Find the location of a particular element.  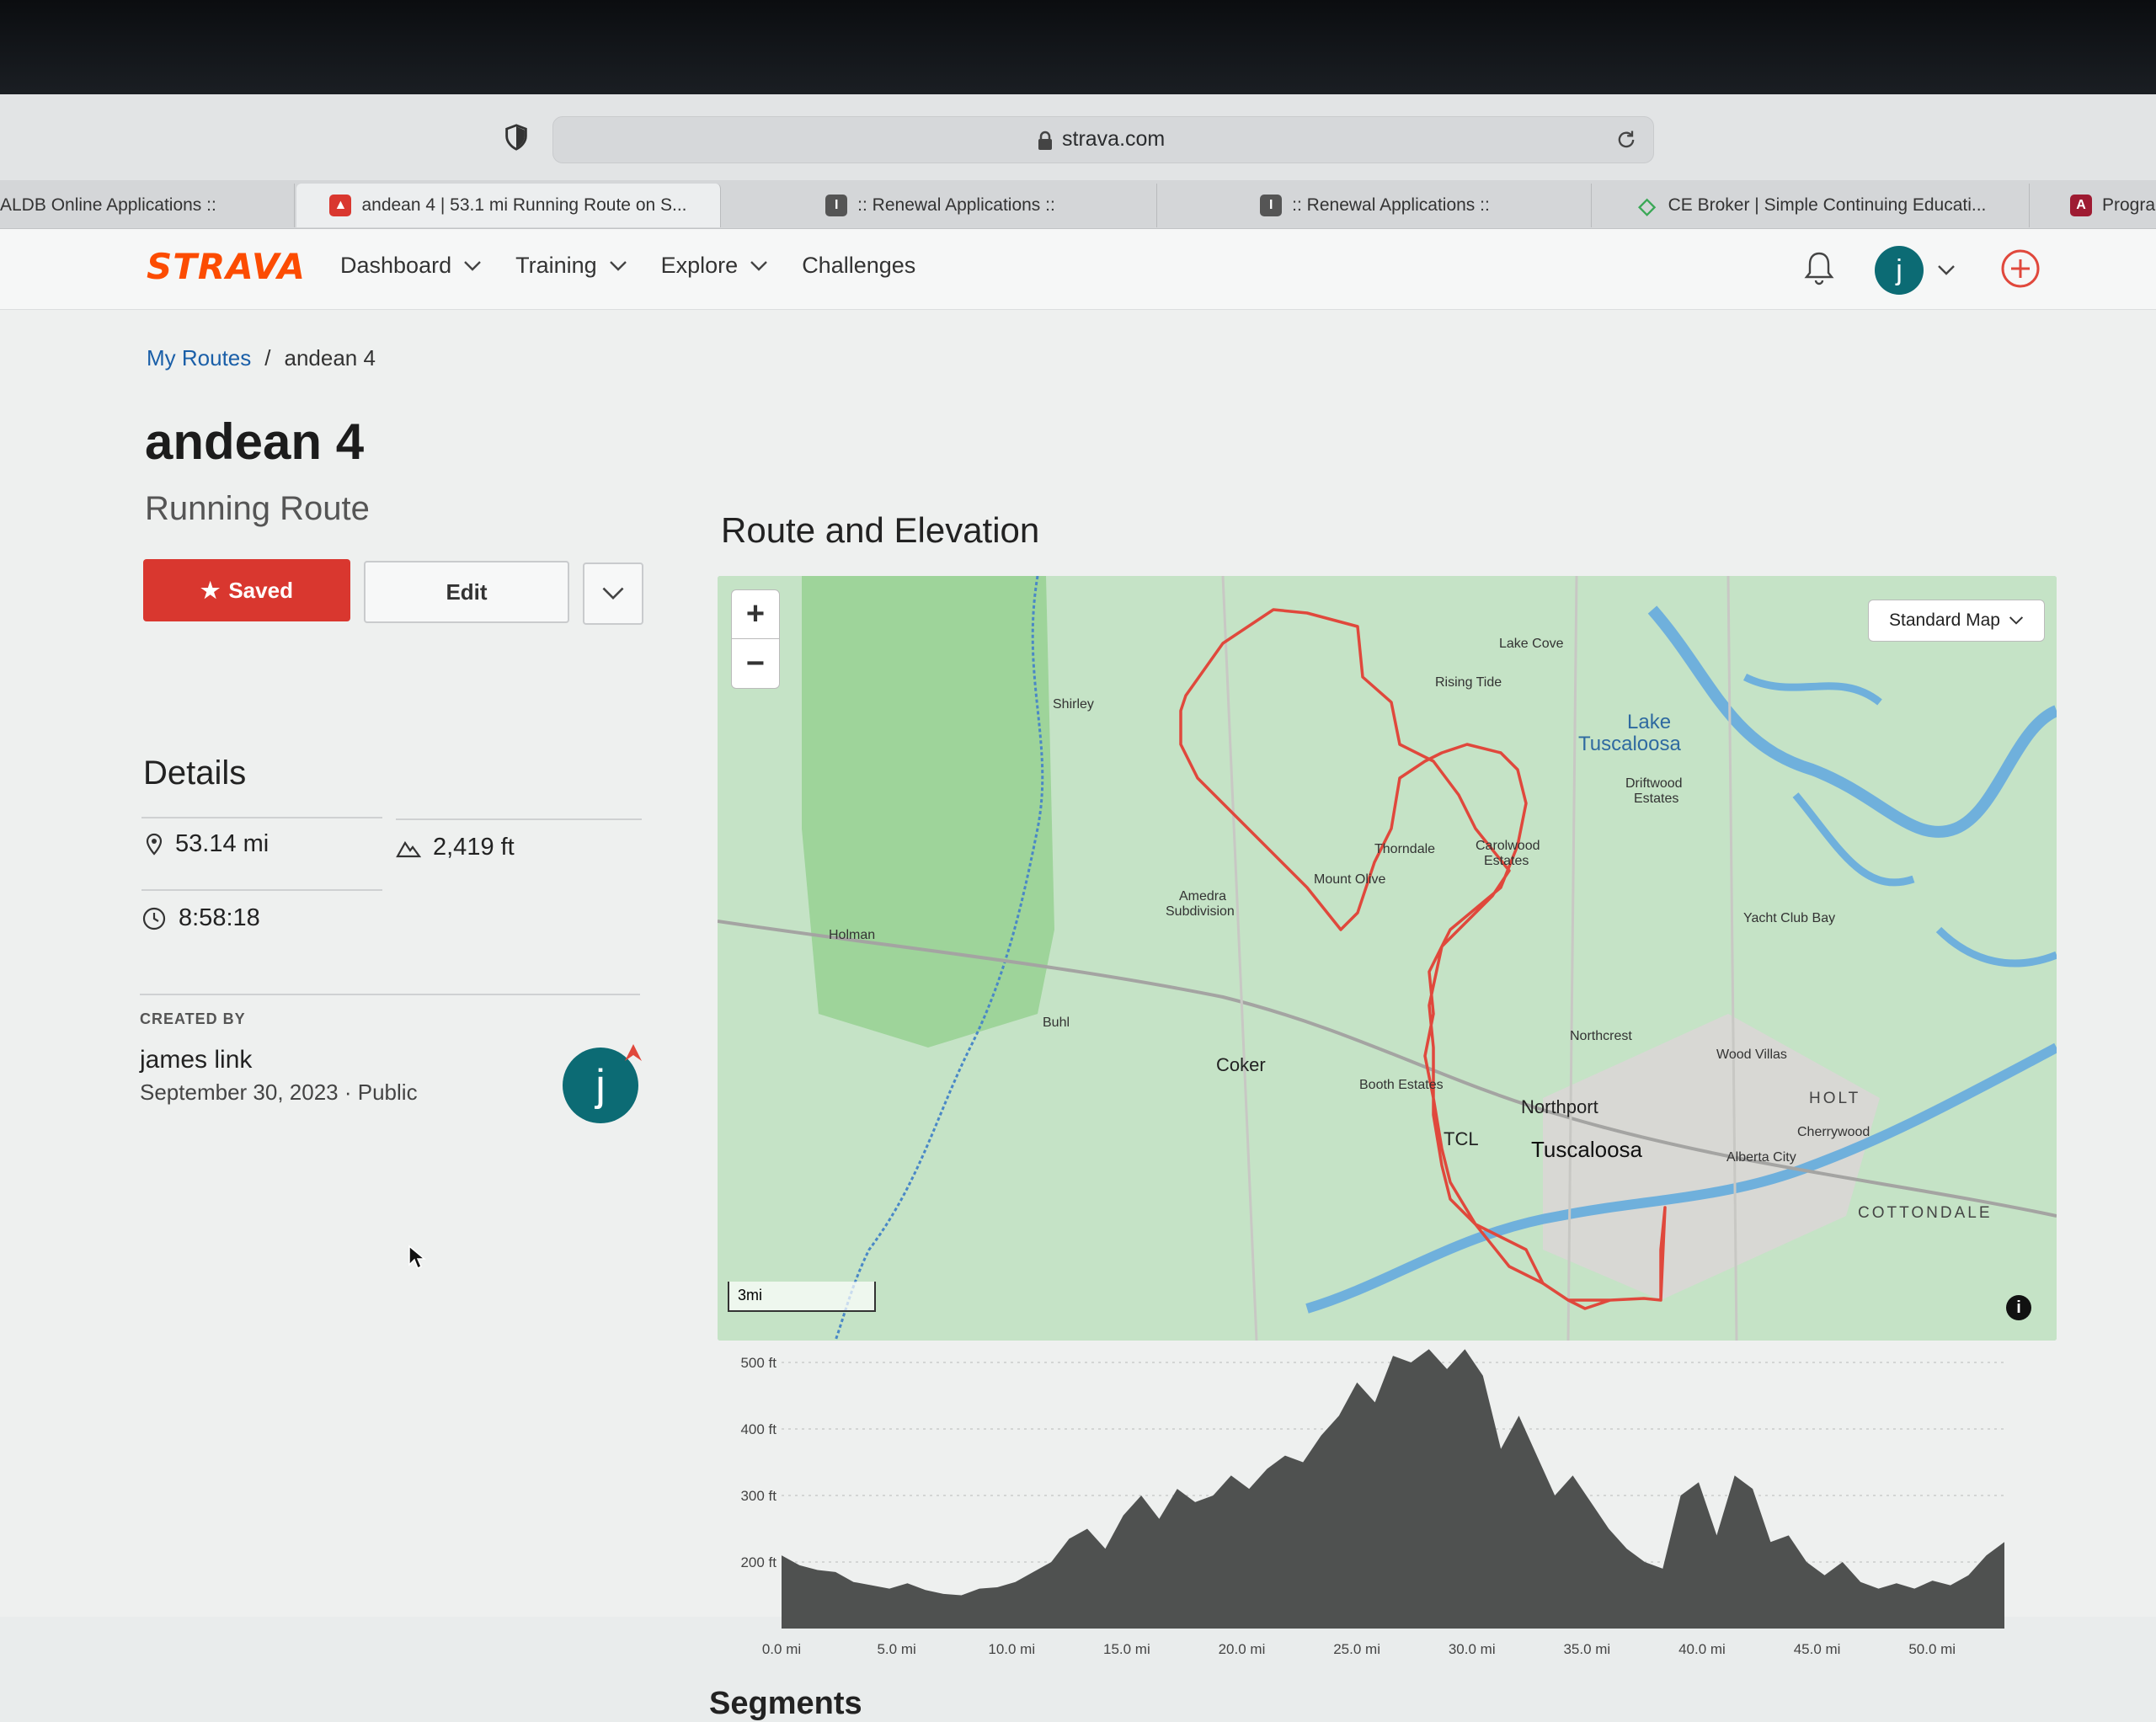

route-elevation-heading: Route and Elevation is located at coordinates (880, 530).